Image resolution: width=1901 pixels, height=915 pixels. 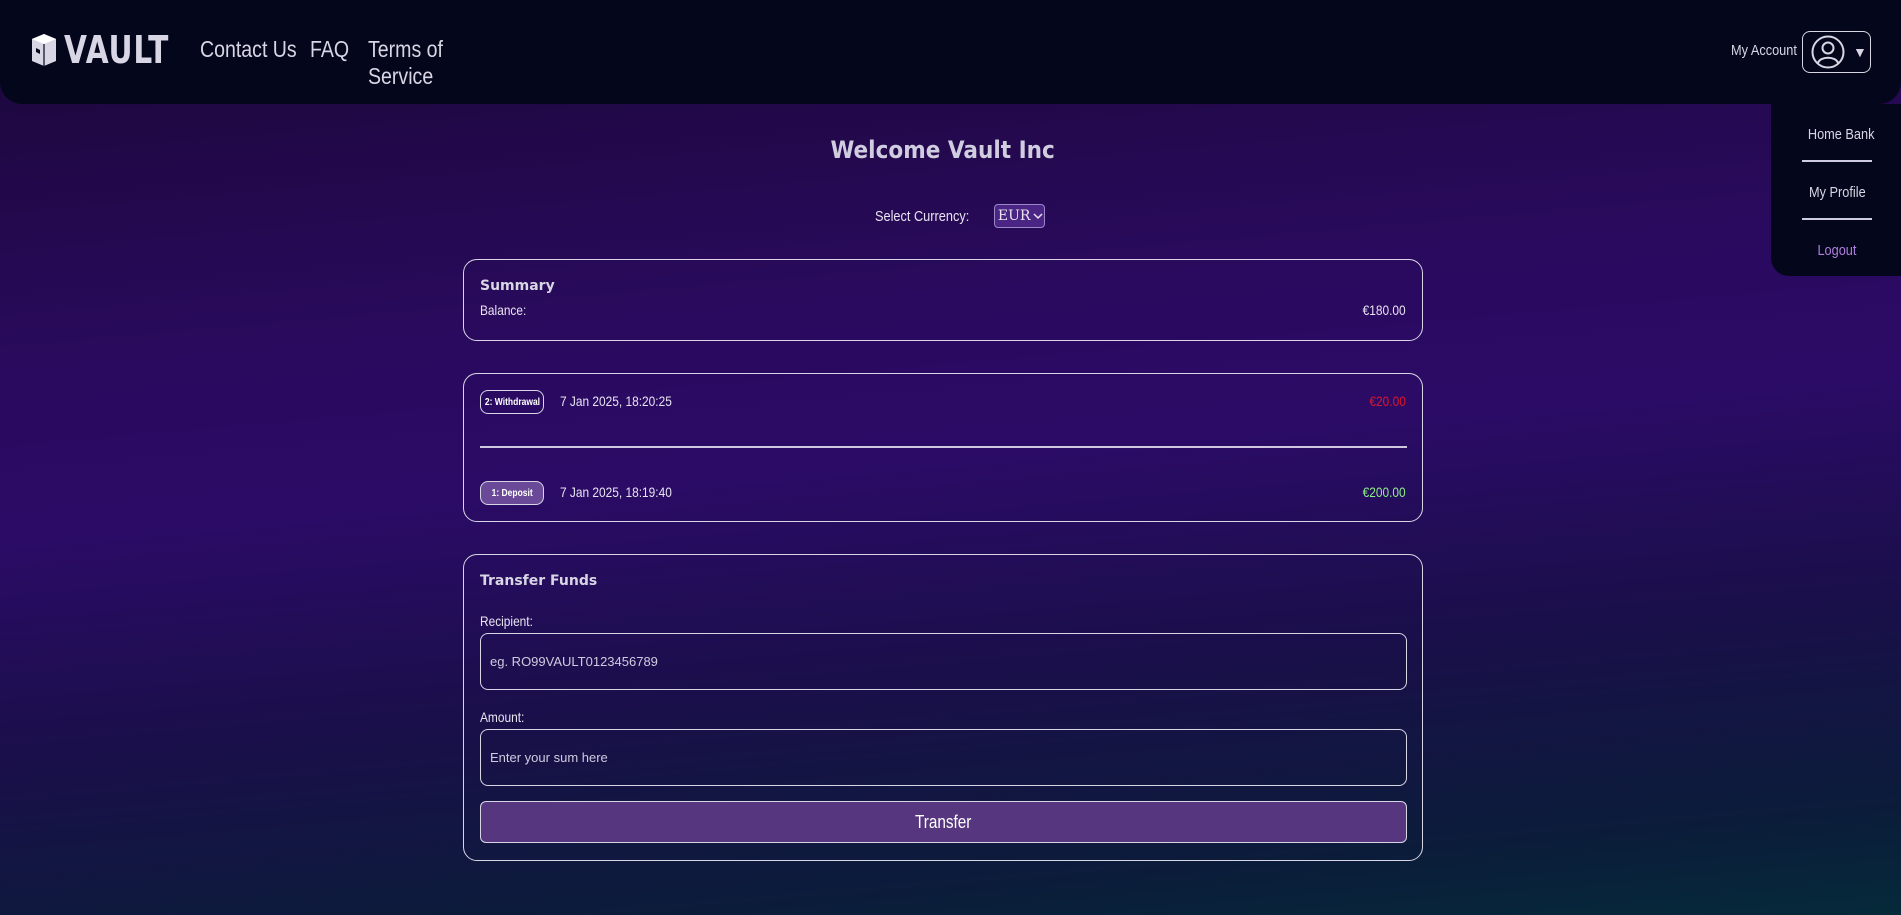 What do you see at coordinates (943, 757) in the screenshot?
I see `amount-input` at bounding box center [943, 757].